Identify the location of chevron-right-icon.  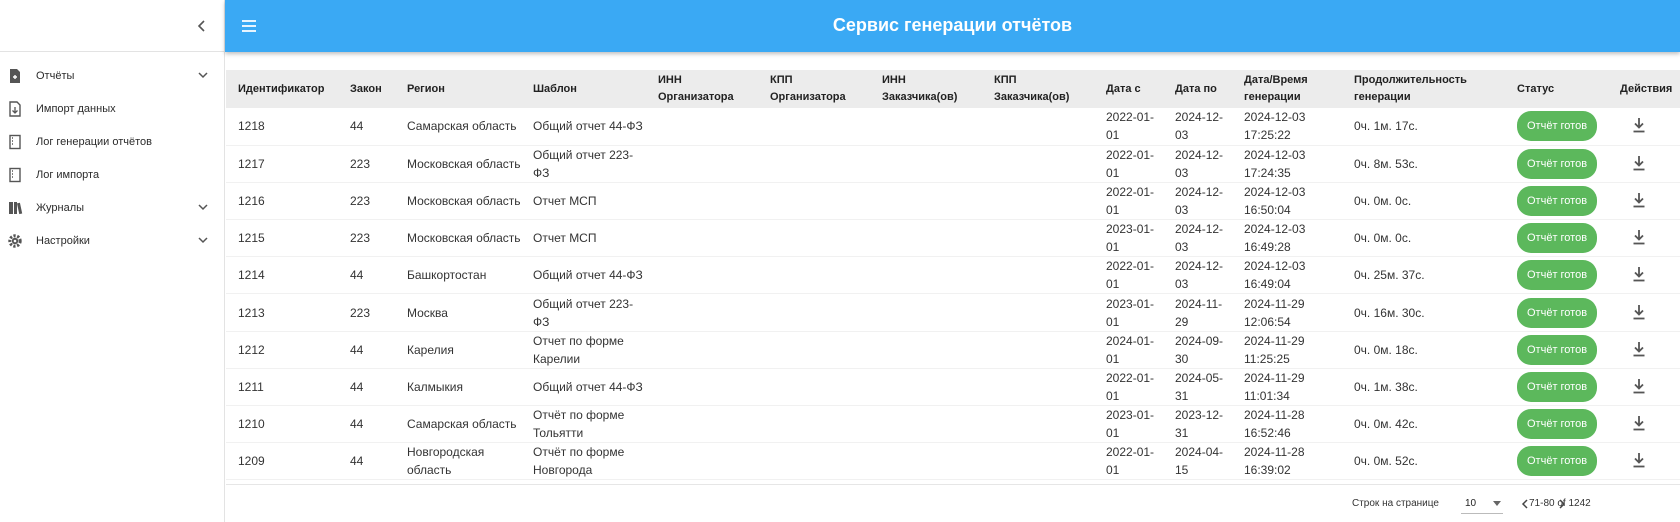
(1562, 504).